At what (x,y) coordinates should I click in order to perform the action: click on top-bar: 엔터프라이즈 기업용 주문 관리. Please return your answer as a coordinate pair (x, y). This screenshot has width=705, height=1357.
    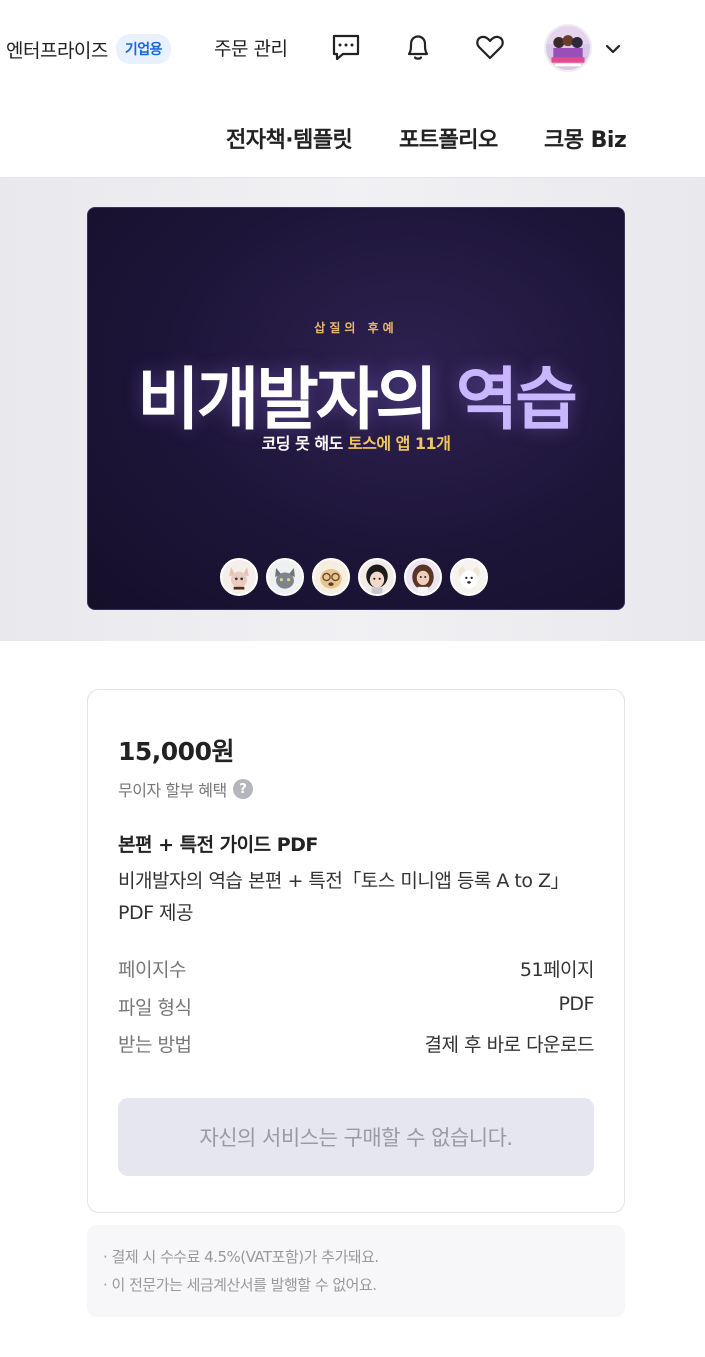
    Looking at the image, I should click on (352, 48).